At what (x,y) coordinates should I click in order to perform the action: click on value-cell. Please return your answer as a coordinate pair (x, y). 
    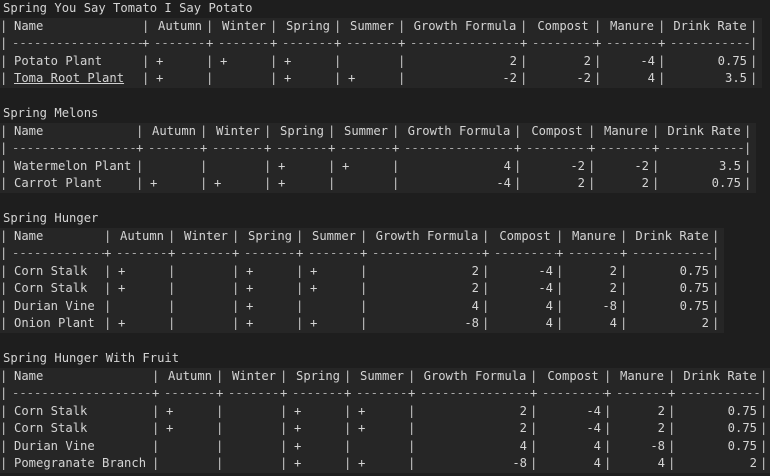
    Looking at the image, I should click on (206, 324).